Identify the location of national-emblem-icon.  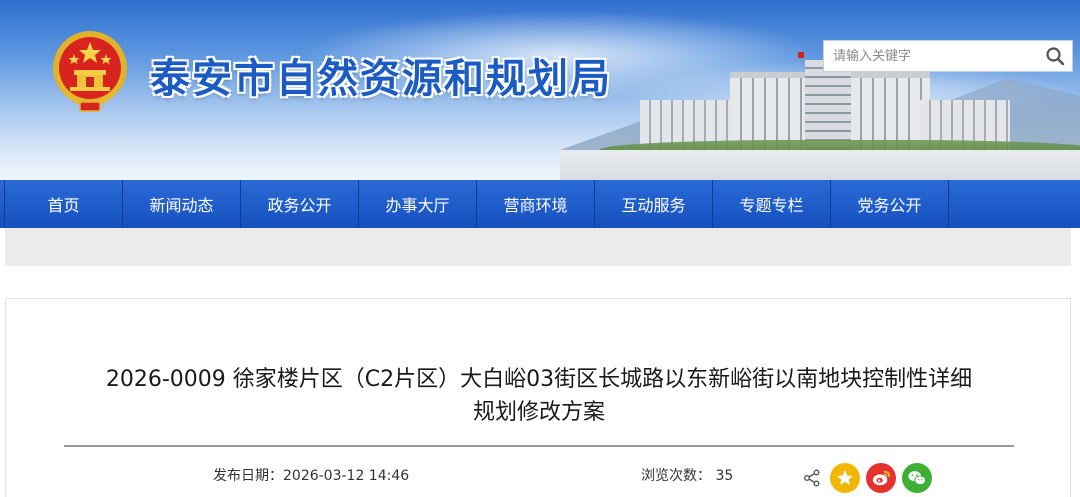
(90, 71).